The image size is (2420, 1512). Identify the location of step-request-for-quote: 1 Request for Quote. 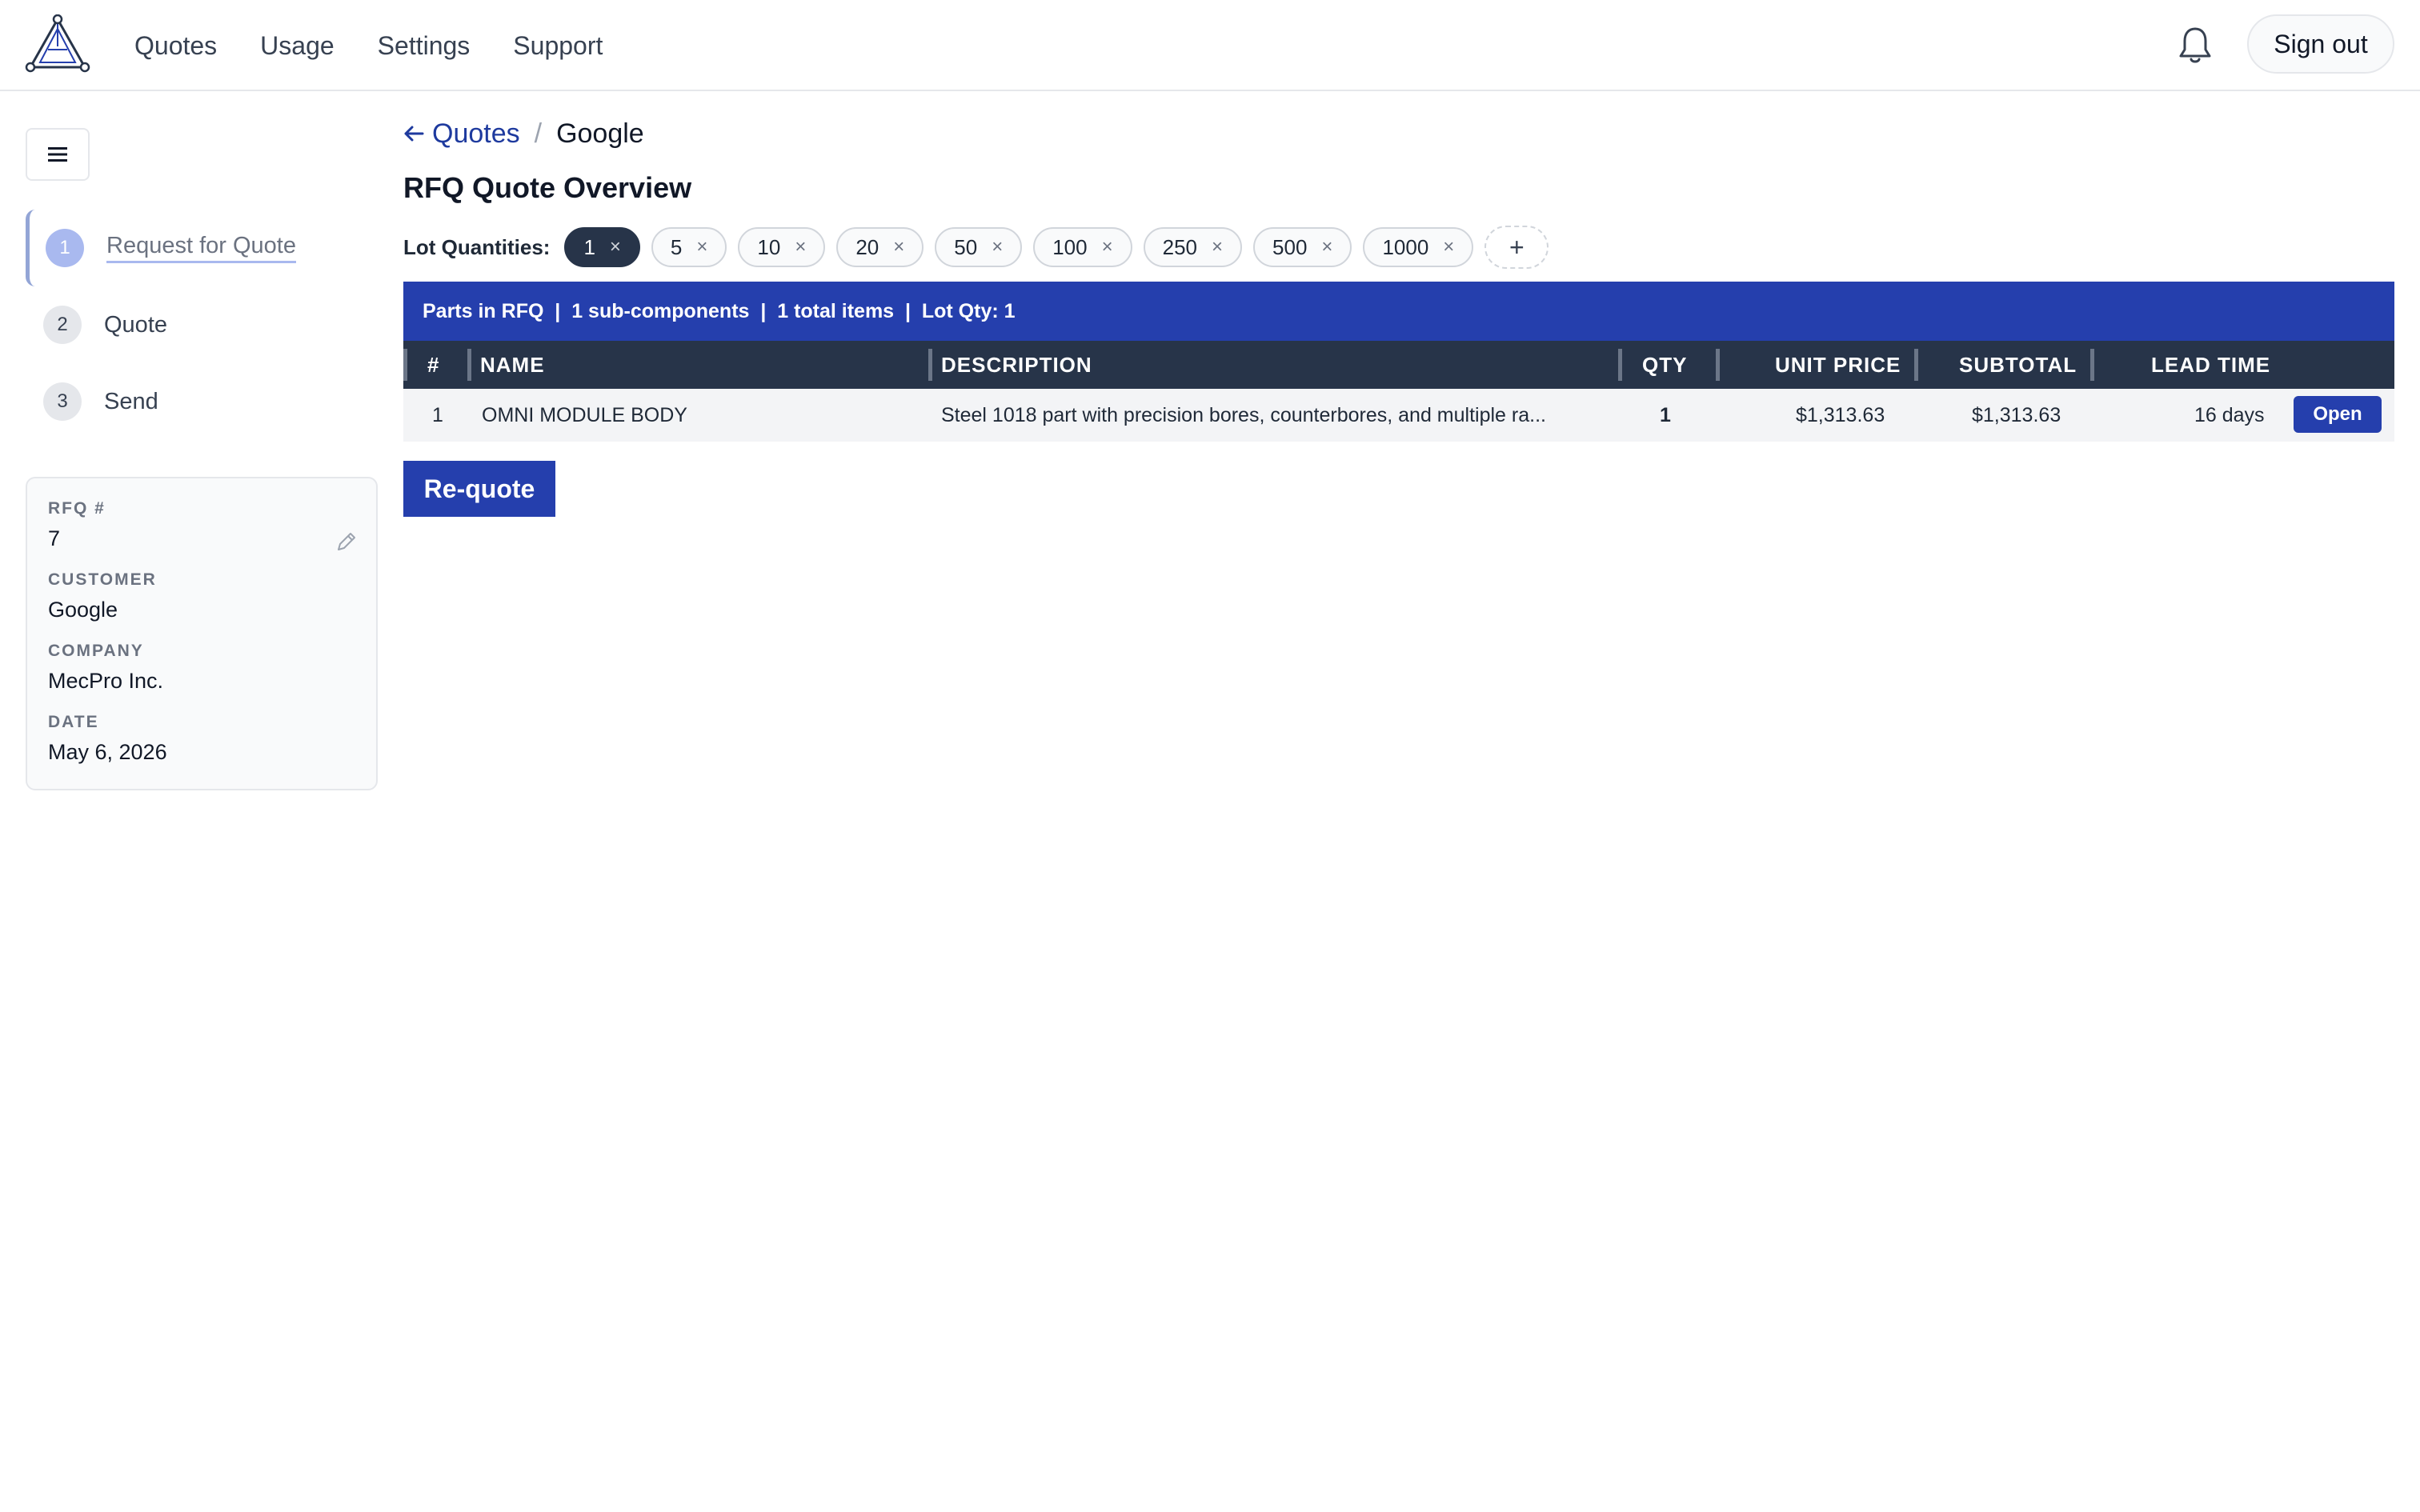
(198, 248).